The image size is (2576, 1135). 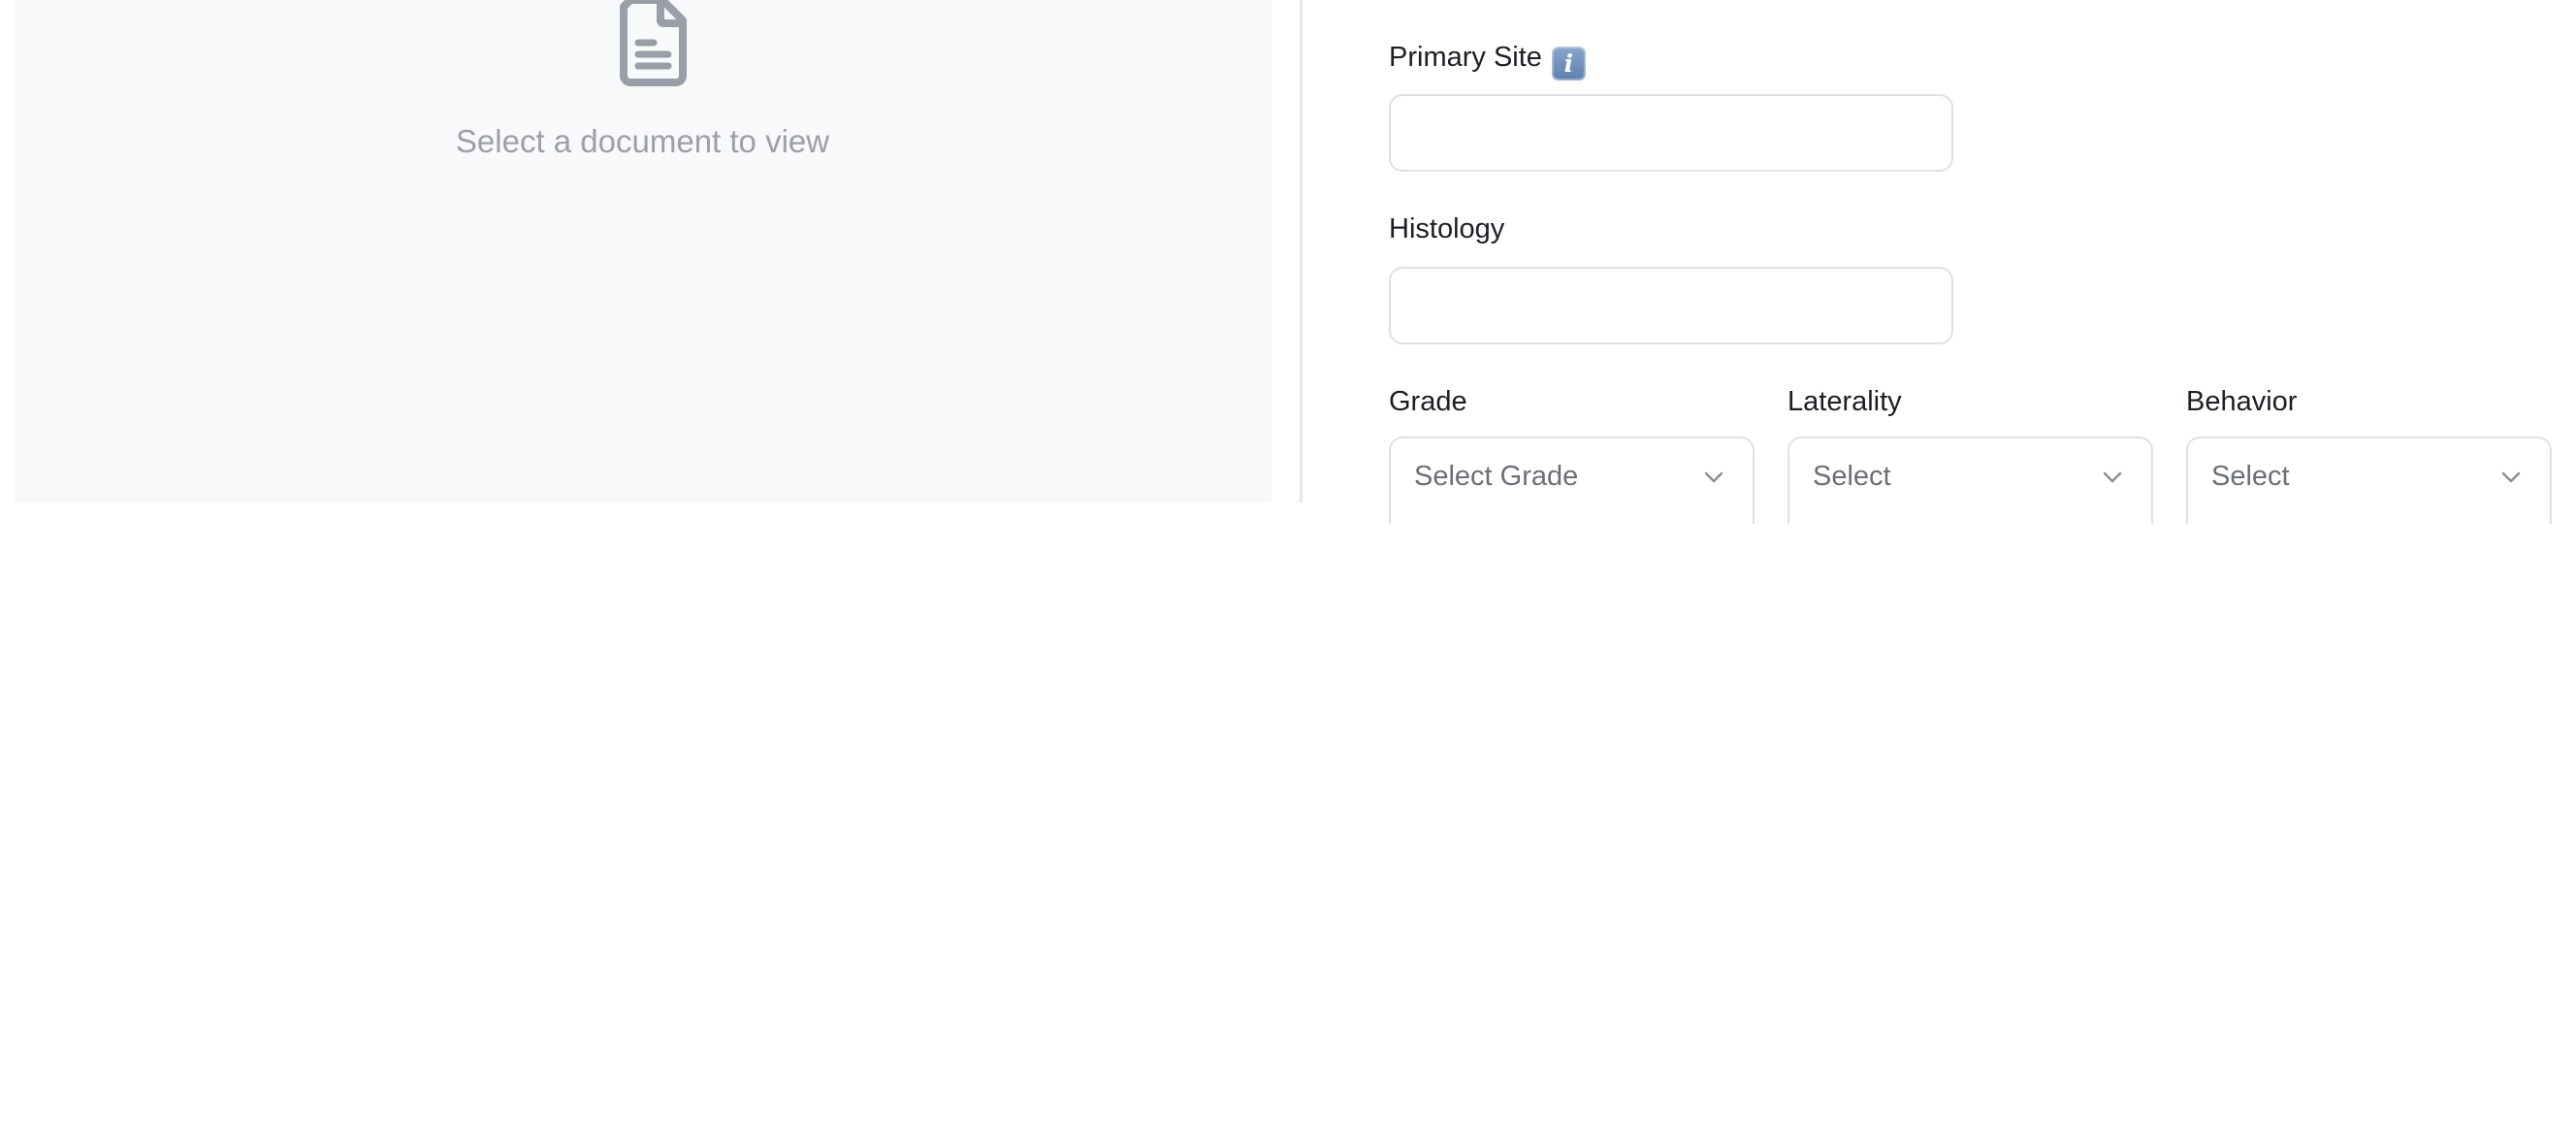 I want to click on document-icon, so click(x=653, y=43).